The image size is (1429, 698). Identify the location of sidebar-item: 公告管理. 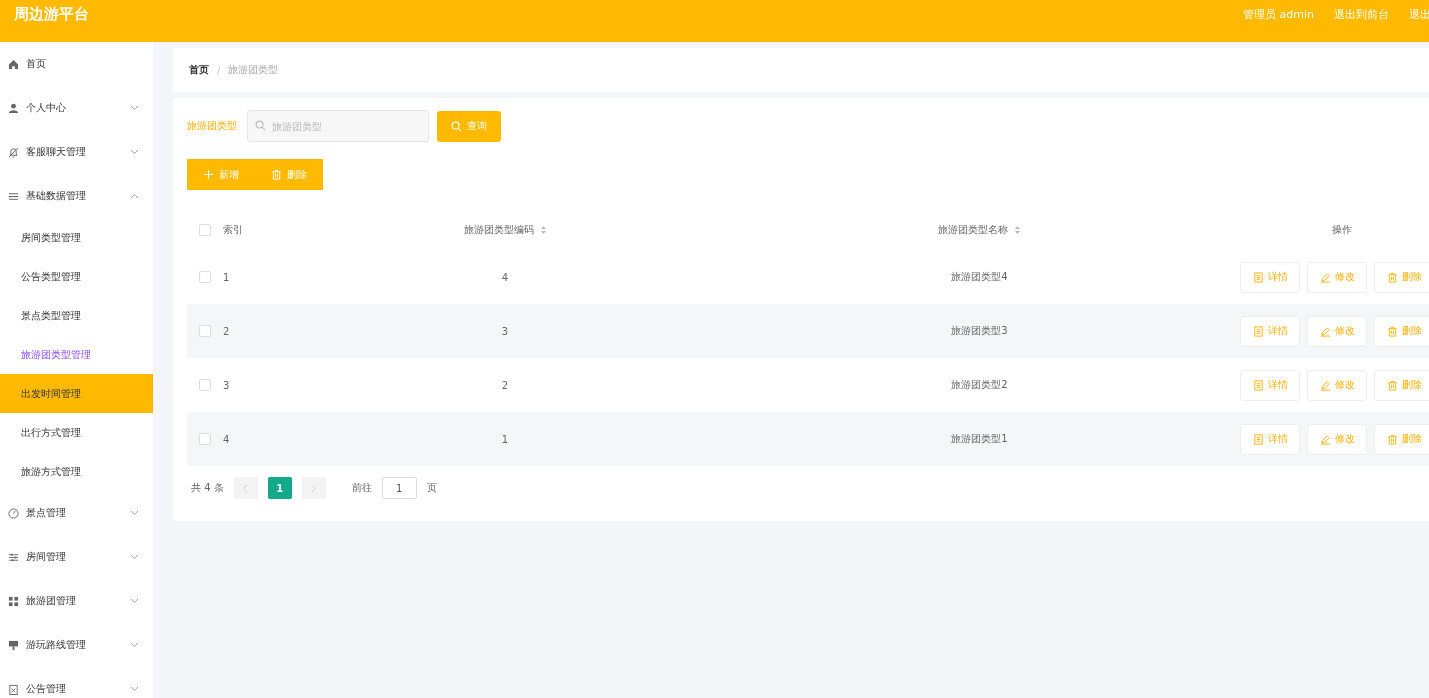
(76, 682).